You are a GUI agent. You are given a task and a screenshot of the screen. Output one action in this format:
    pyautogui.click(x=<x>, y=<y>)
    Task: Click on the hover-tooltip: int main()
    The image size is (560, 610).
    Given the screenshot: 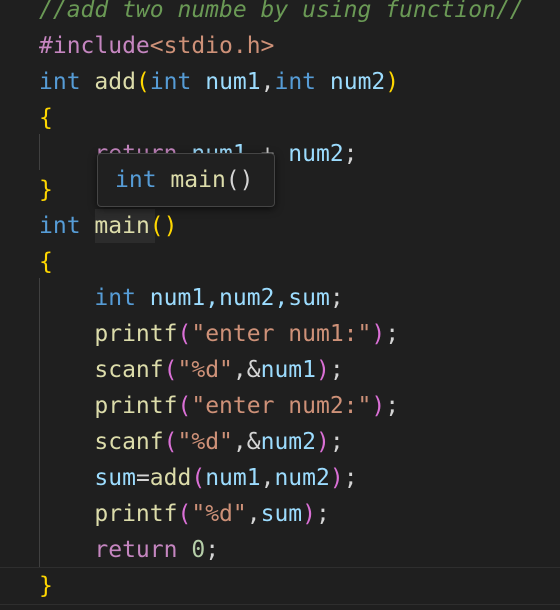 What is the action you would take?
    pyautogui.click(x=186, y=180)
    